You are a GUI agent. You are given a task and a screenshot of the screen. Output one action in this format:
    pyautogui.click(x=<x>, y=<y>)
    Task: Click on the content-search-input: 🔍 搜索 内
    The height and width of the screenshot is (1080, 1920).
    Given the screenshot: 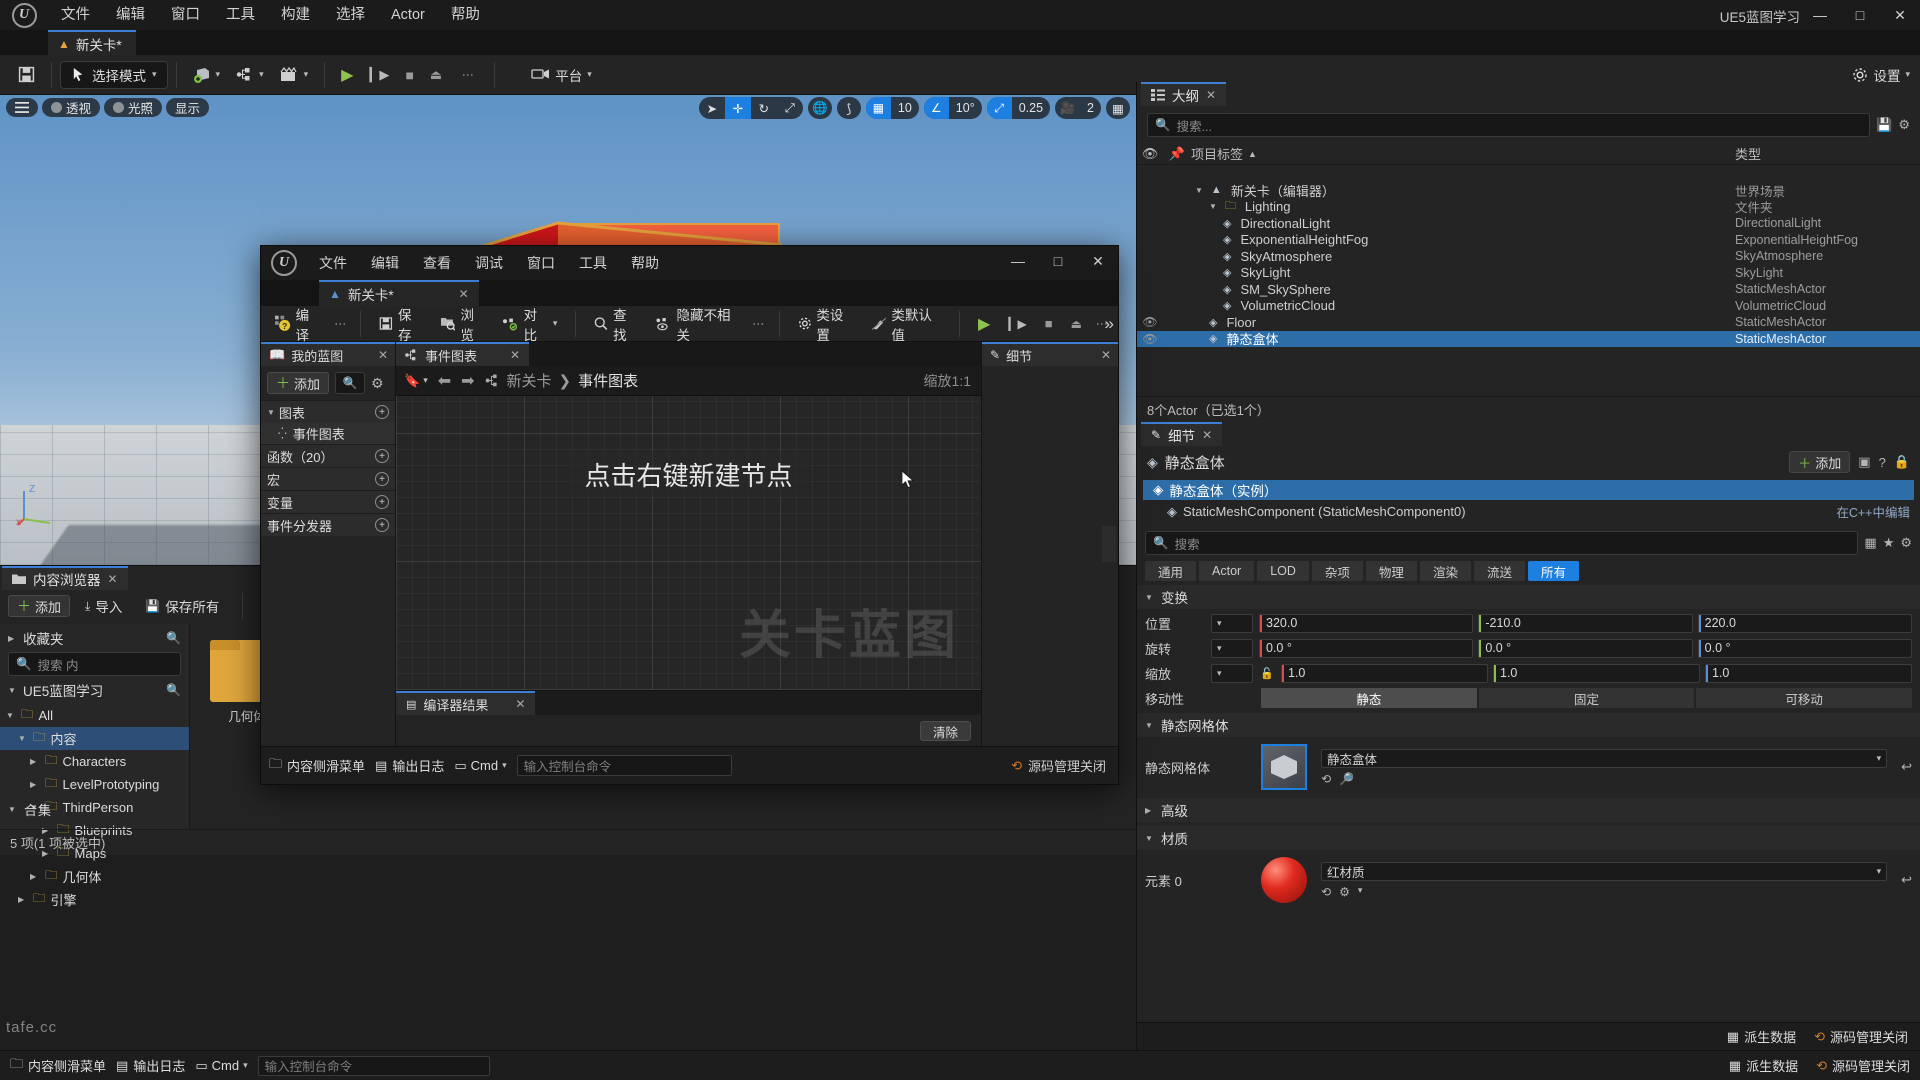 What is the action you would take?
    pyautogui.click(x=94, y=664)
    